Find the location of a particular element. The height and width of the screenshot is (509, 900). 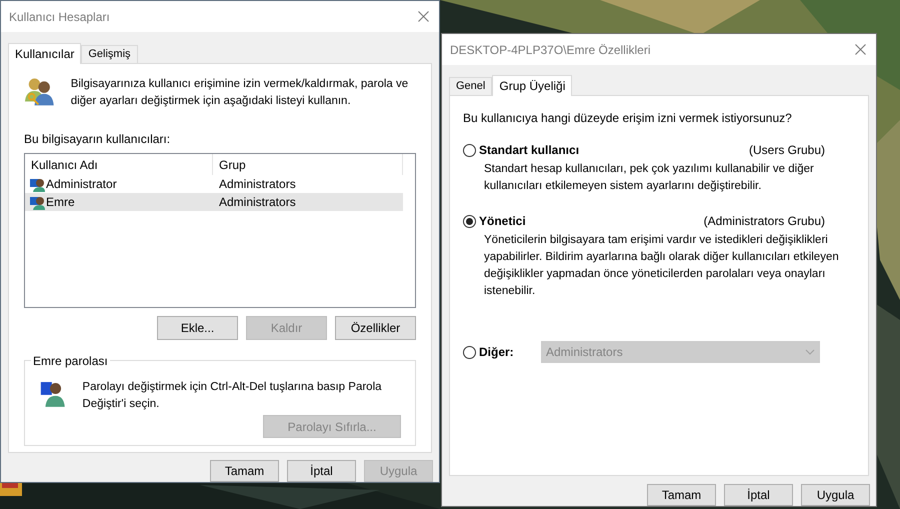

table-row: Administrator Administrators is located at coordinates (214, 184).